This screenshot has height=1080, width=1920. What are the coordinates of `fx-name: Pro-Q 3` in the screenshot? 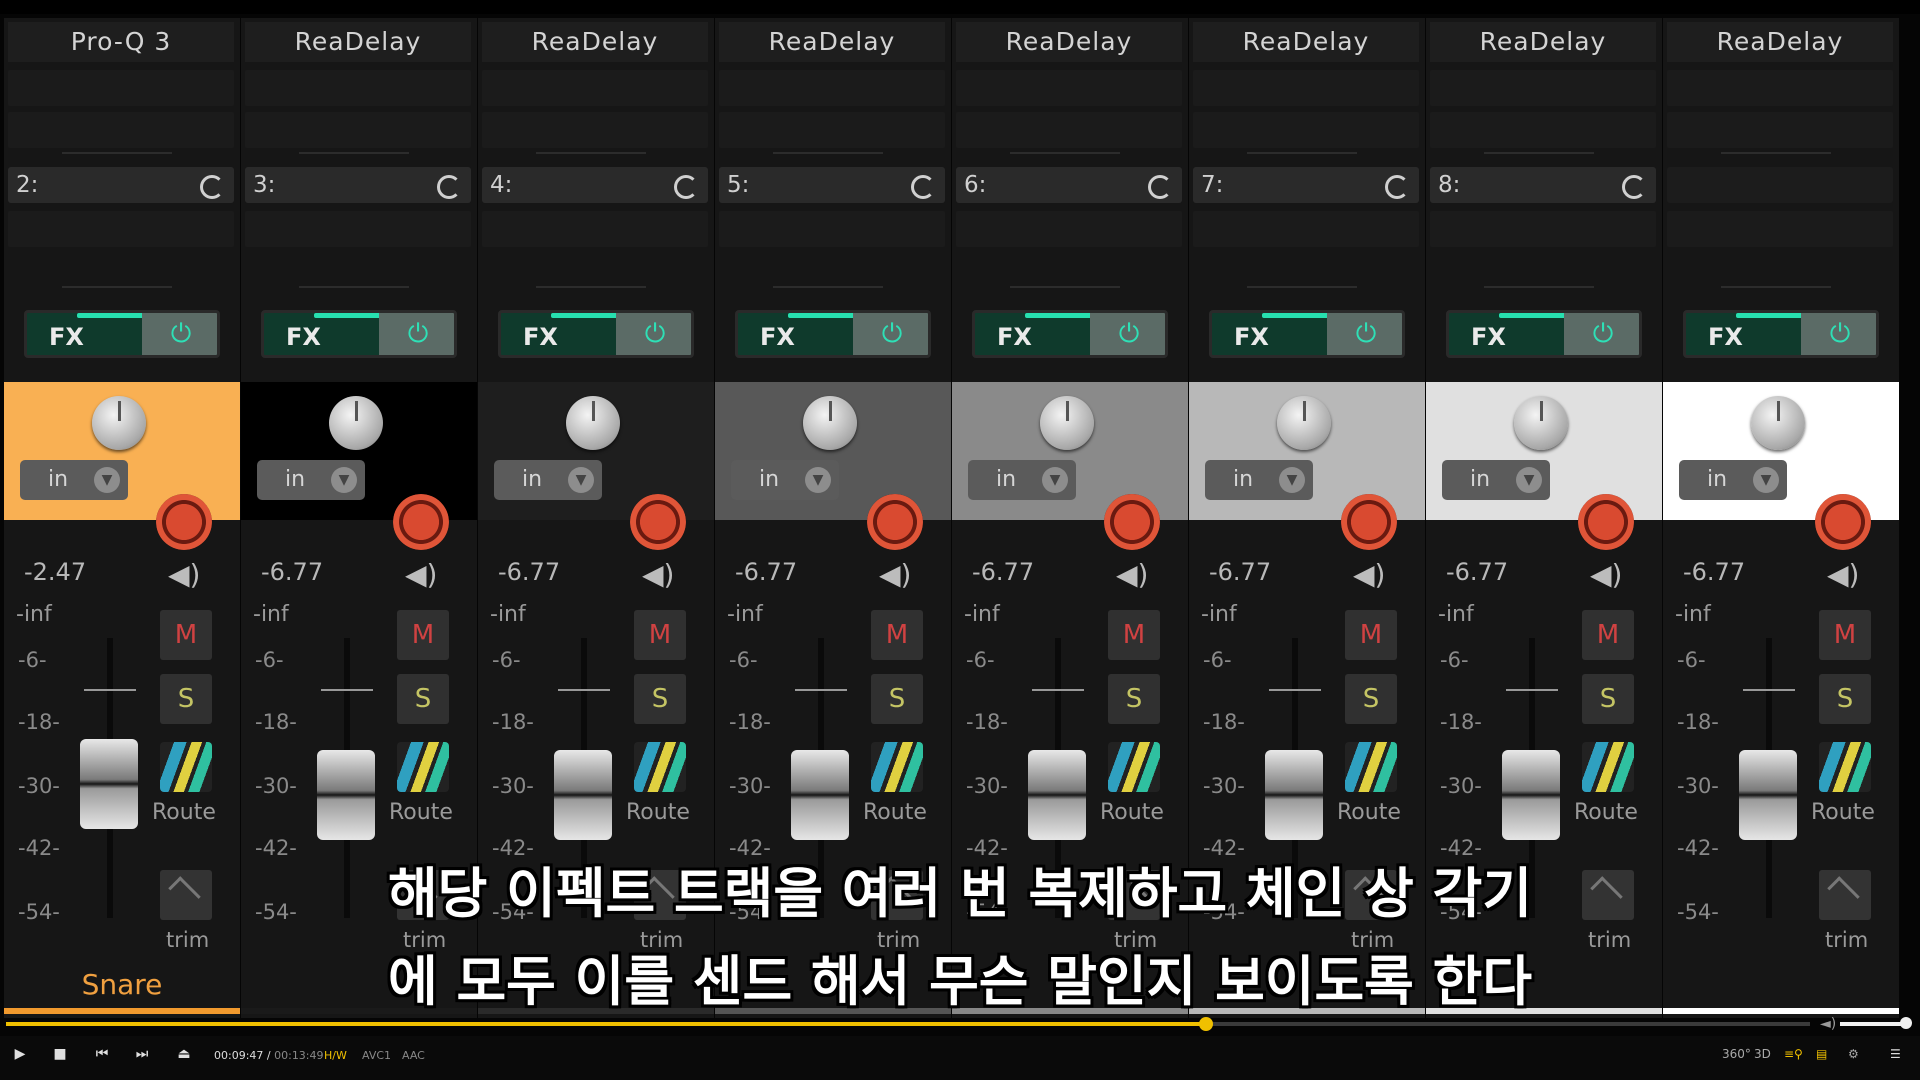 It's located at (121, 42).